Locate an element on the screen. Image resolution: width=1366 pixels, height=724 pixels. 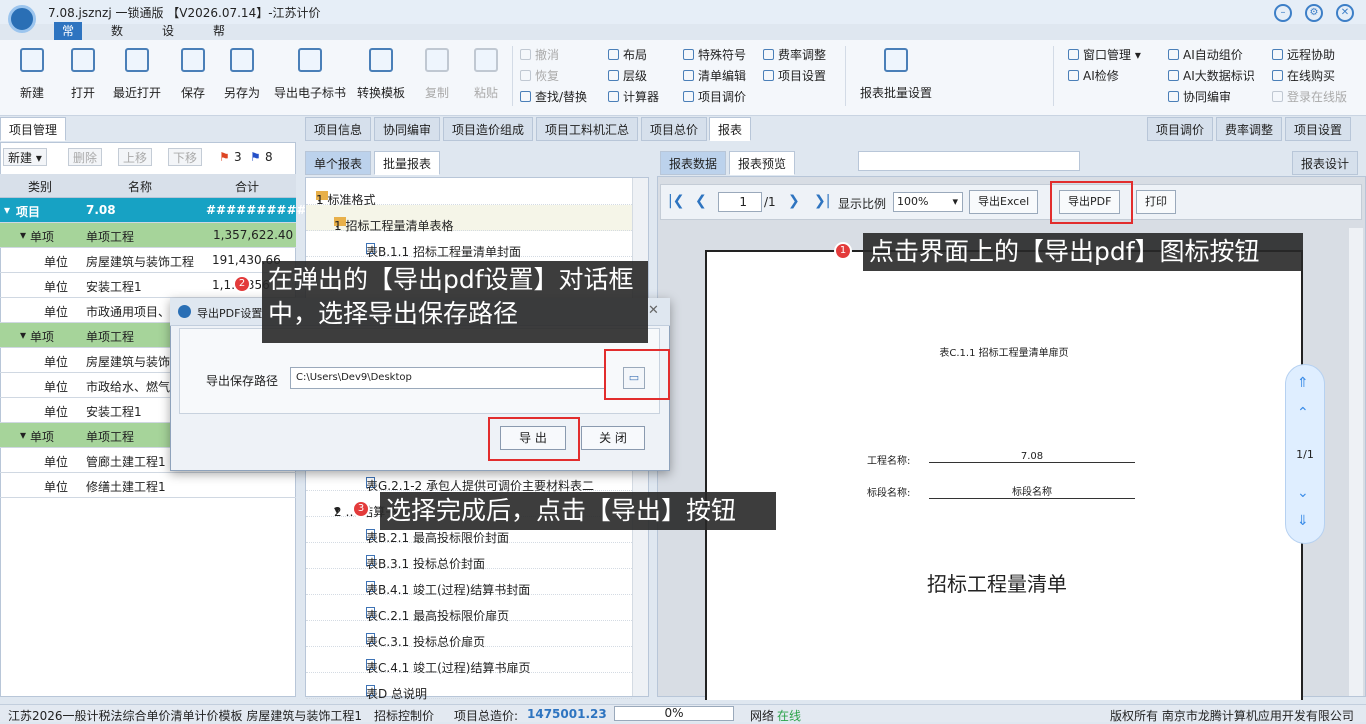
layout-button: 布局 is located at coordinates (627, 54).